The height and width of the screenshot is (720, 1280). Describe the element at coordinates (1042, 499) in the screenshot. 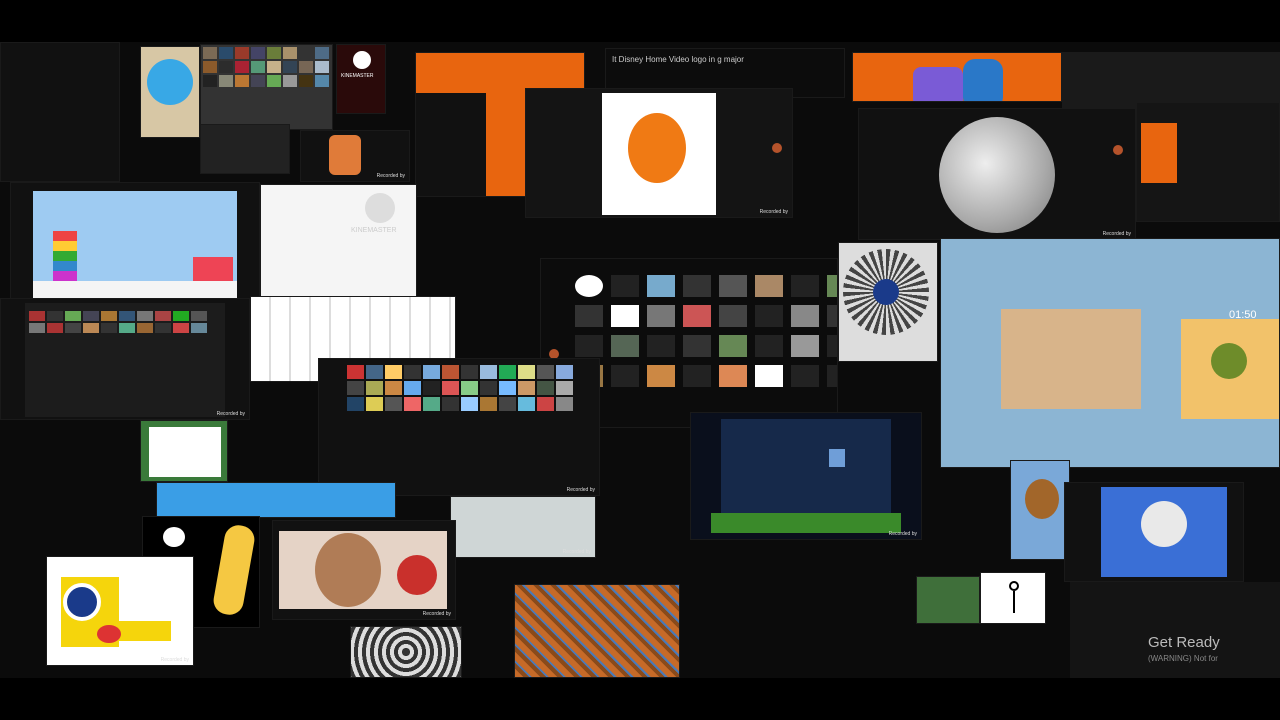

I see `tree-icon` at that location.